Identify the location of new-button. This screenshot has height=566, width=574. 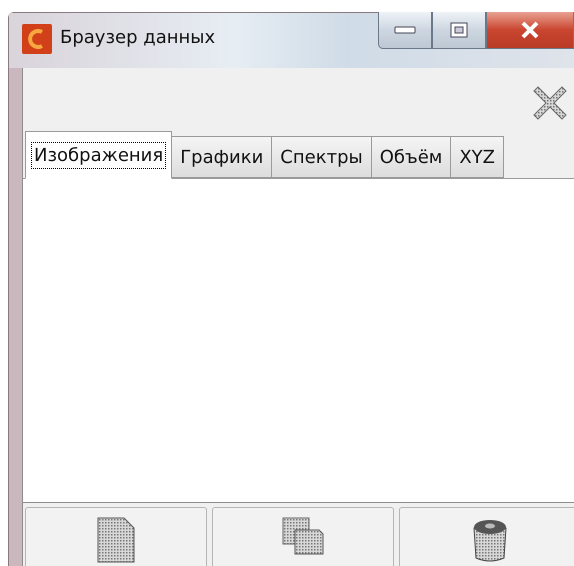
(116, 536).